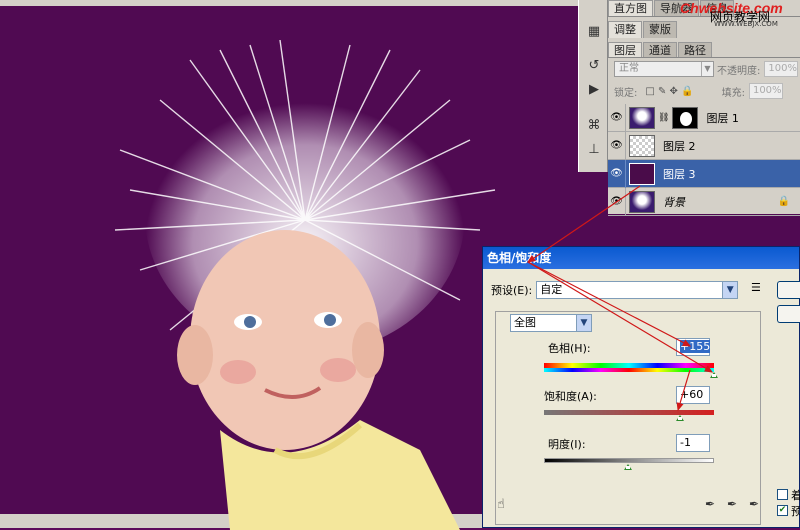 The image size is (800, 530). What do you see at coordinates (782, 494) in the screenshot?
I see `colorize-checkbox` at bounding box center [782, 494].